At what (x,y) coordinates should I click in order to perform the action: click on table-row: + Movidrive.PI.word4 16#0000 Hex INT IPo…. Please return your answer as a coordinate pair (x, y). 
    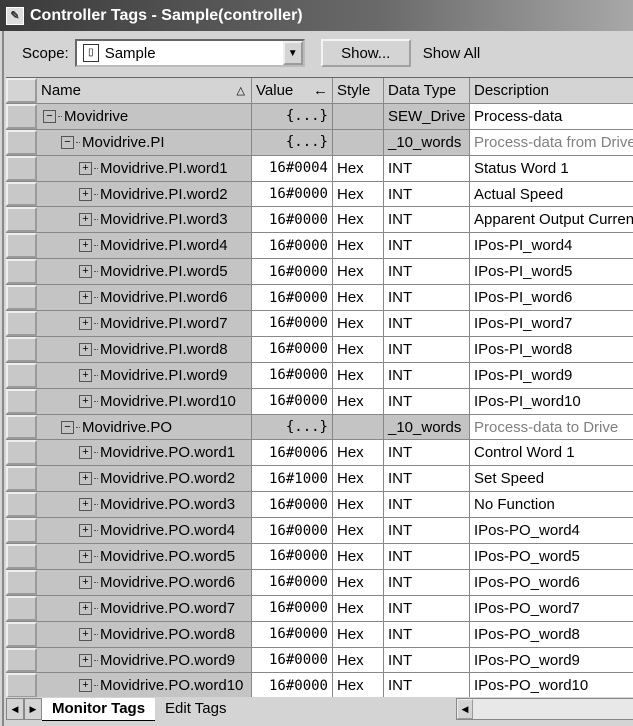
    Looking at the image, I should click on (319, 246).